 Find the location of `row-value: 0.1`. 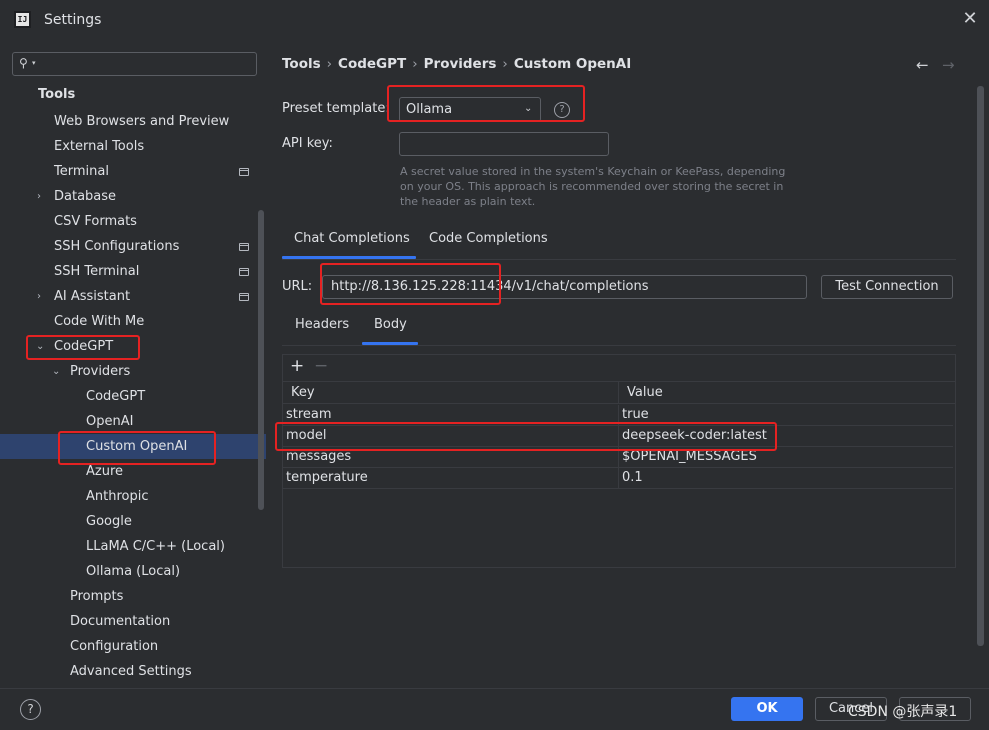

row-value: 0.1 is located at coordinates (632, 477).